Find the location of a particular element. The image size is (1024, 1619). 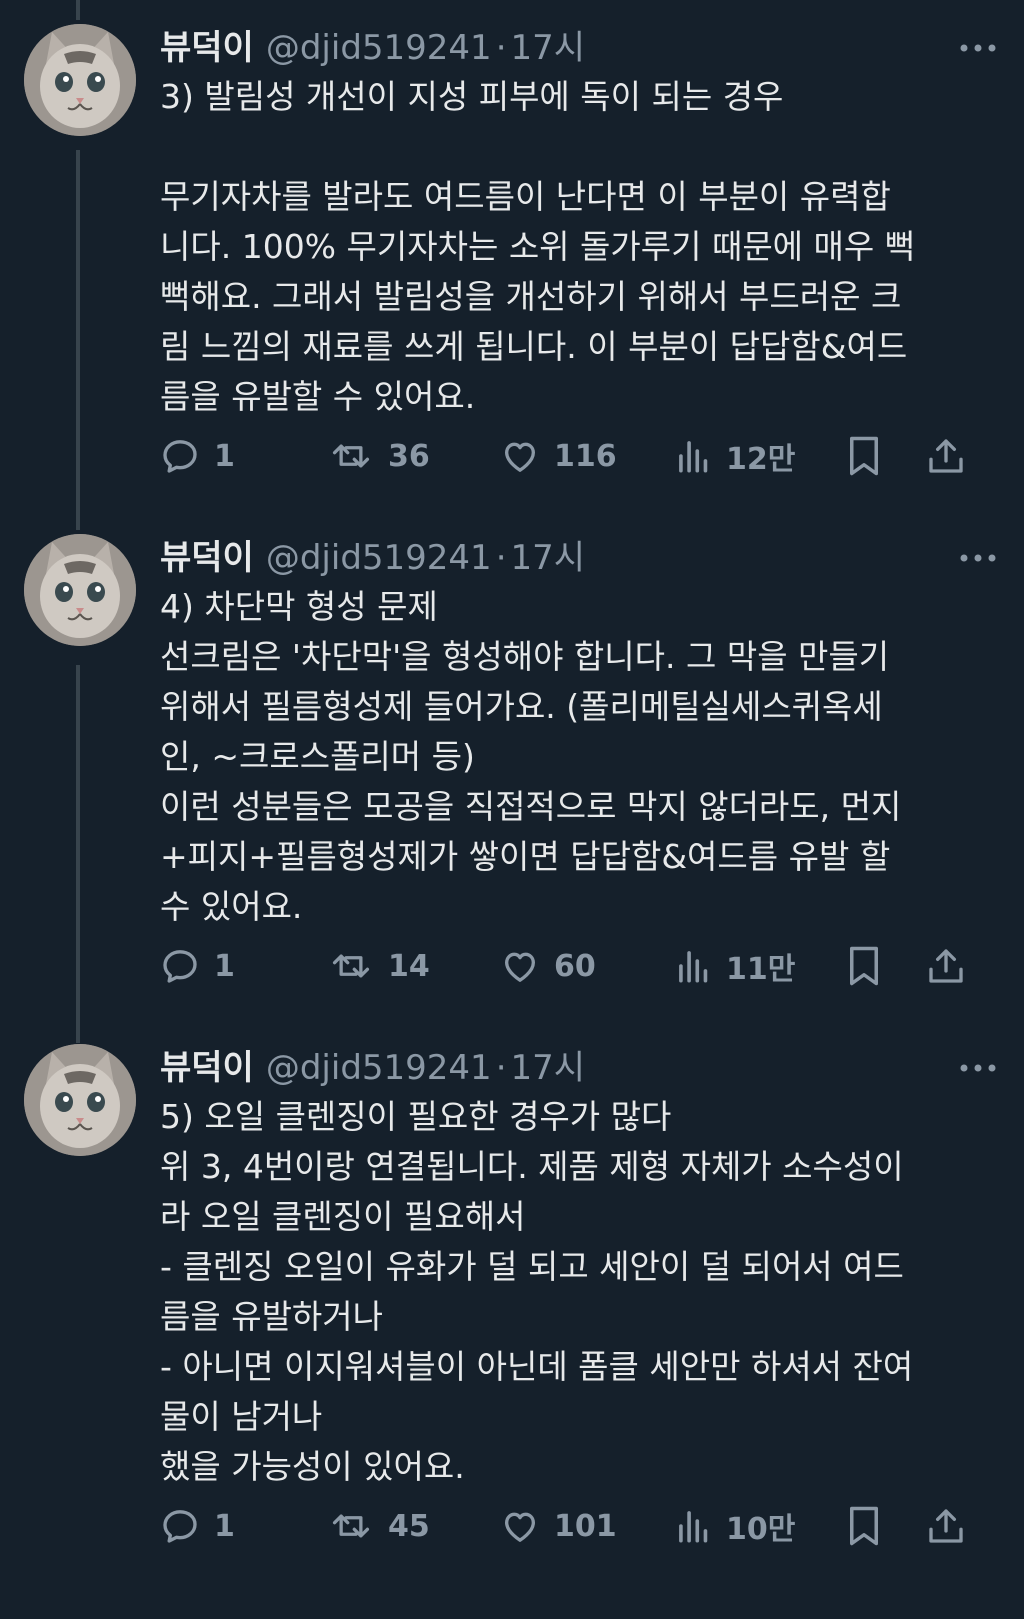

retweet-count: 14 is located at coordinates (409, 966).